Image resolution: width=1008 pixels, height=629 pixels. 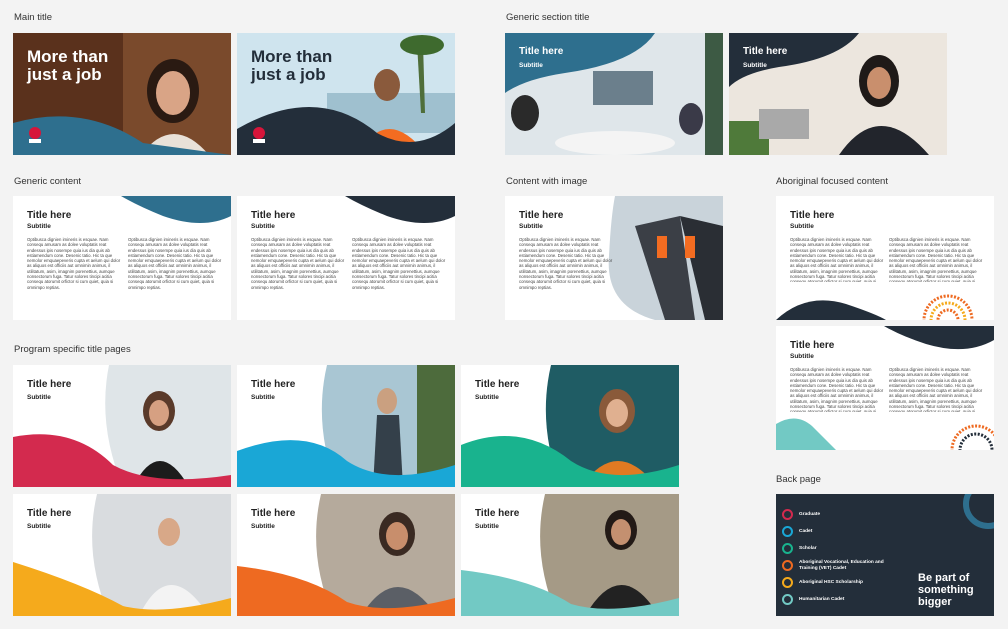 What do you see at coordinates (946, 590) in the screenshot?
I see `tagline-line-2: something` at bounding box center [946, 590].